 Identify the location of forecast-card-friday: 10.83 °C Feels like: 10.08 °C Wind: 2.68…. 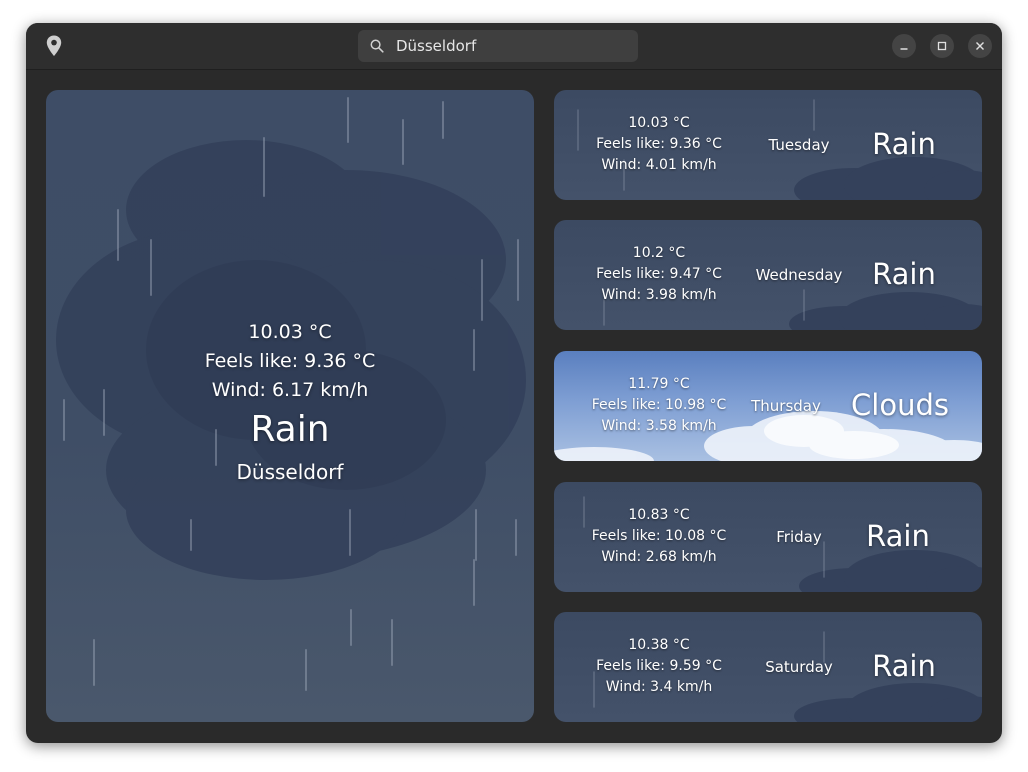
(768, 537).